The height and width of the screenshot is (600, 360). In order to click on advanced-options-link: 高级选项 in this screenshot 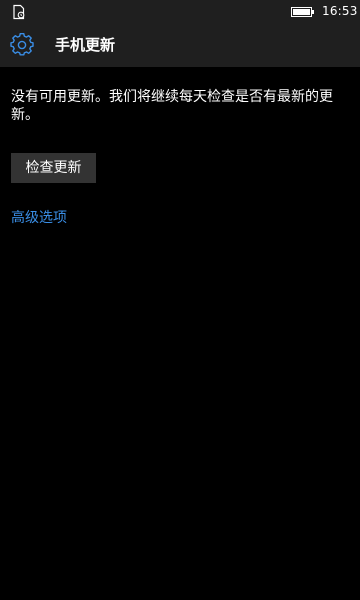, I will do `click(39, 218)`.